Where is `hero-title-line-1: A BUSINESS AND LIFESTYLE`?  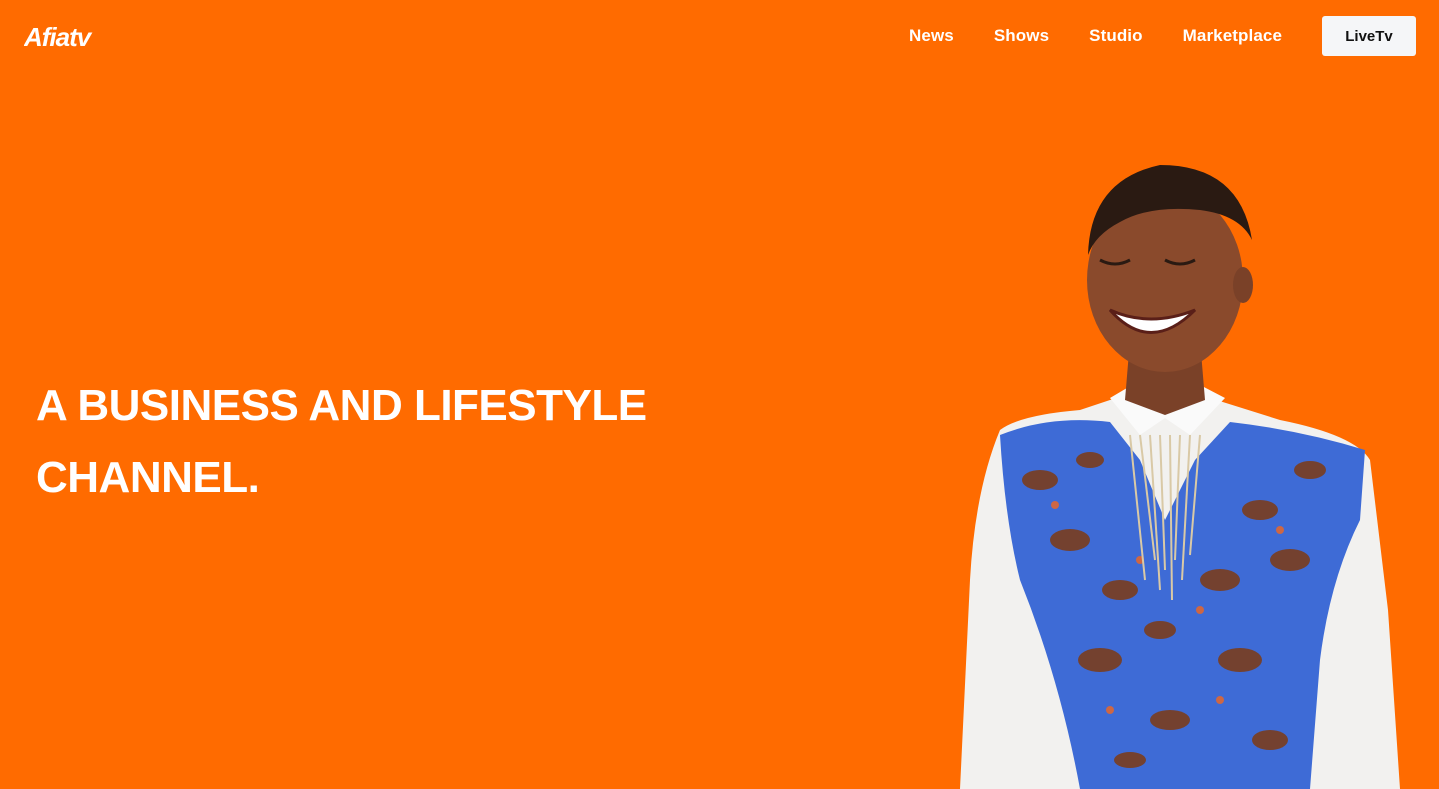
hero-title-line-1: A BUSINESS AND LIFESTYLE is located at coordinates (341, 405).